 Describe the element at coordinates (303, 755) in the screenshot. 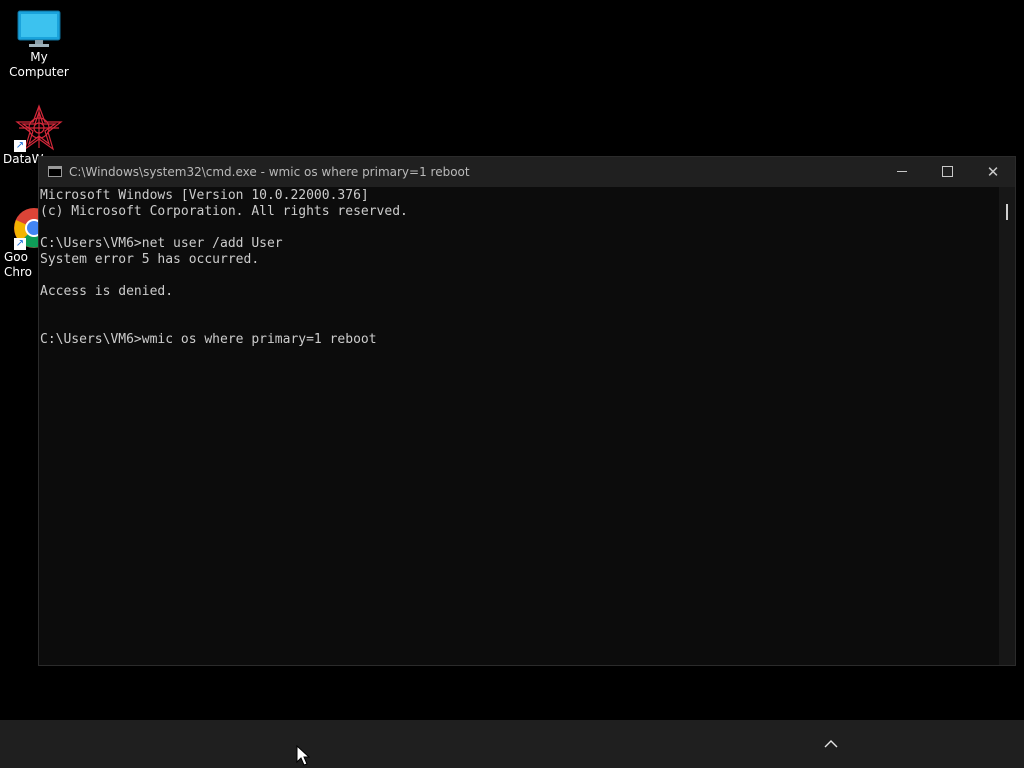

I see `mouse-cursor-icon` at that location.